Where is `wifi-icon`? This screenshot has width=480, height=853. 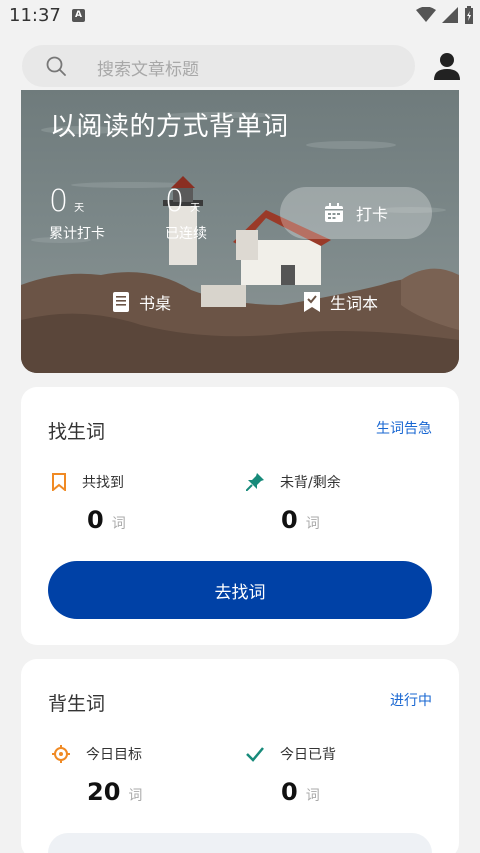 wifi-icon is located at coordinates (426, 14).